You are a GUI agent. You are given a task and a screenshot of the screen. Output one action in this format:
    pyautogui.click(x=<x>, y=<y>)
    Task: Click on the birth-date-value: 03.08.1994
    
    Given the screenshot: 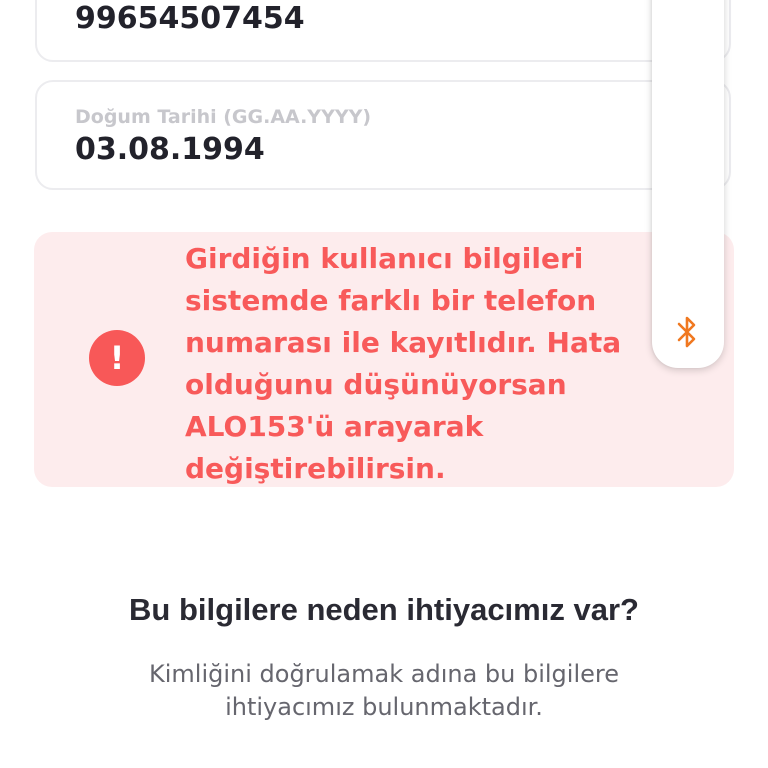 What is the action you would take?
    pyautogui.click(x=170, y=149)
    